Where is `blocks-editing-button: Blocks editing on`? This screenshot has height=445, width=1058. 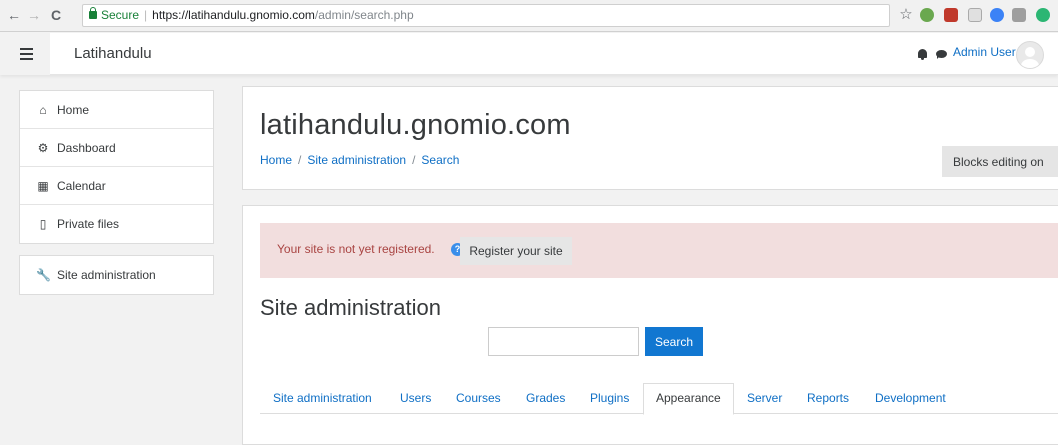 blocks-editing-button: Blocks editing on is located at coordinates (1000, 161).